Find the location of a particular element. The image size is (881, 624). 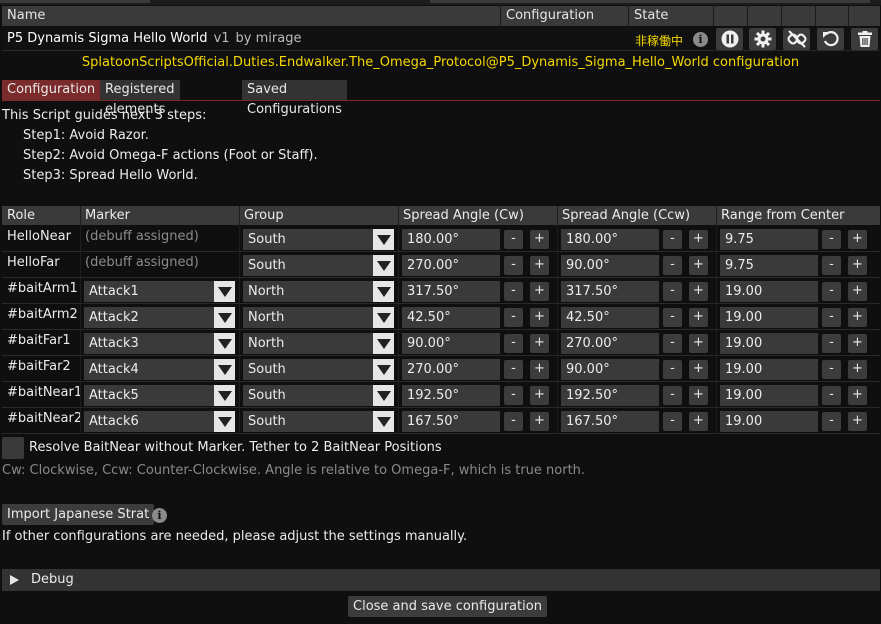

spread-angle-ccw-input: 42.50° is located at coordinates (610, 317).